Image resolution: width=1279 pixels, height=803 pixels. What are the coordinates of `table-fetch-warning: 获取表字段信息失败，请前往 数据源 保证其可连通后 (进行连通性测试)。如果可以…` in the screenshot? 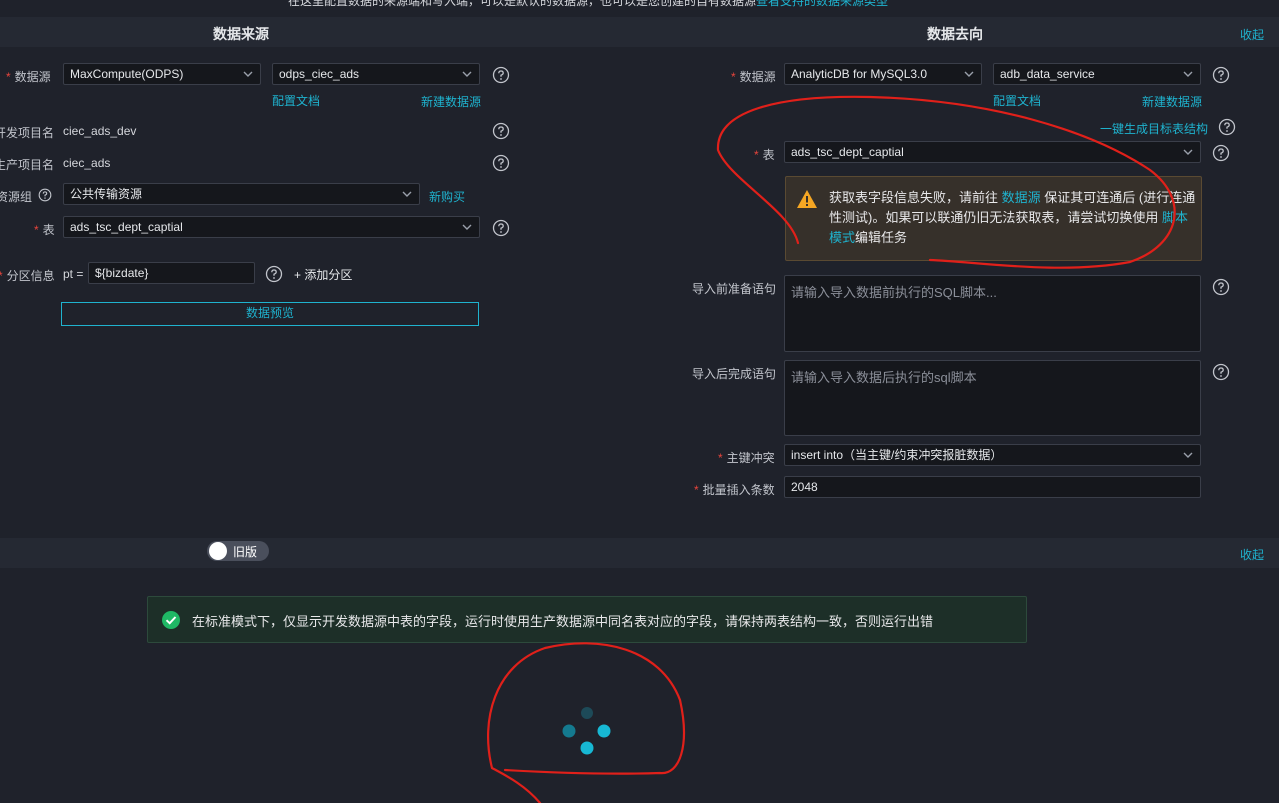 It's located at (993, 218).